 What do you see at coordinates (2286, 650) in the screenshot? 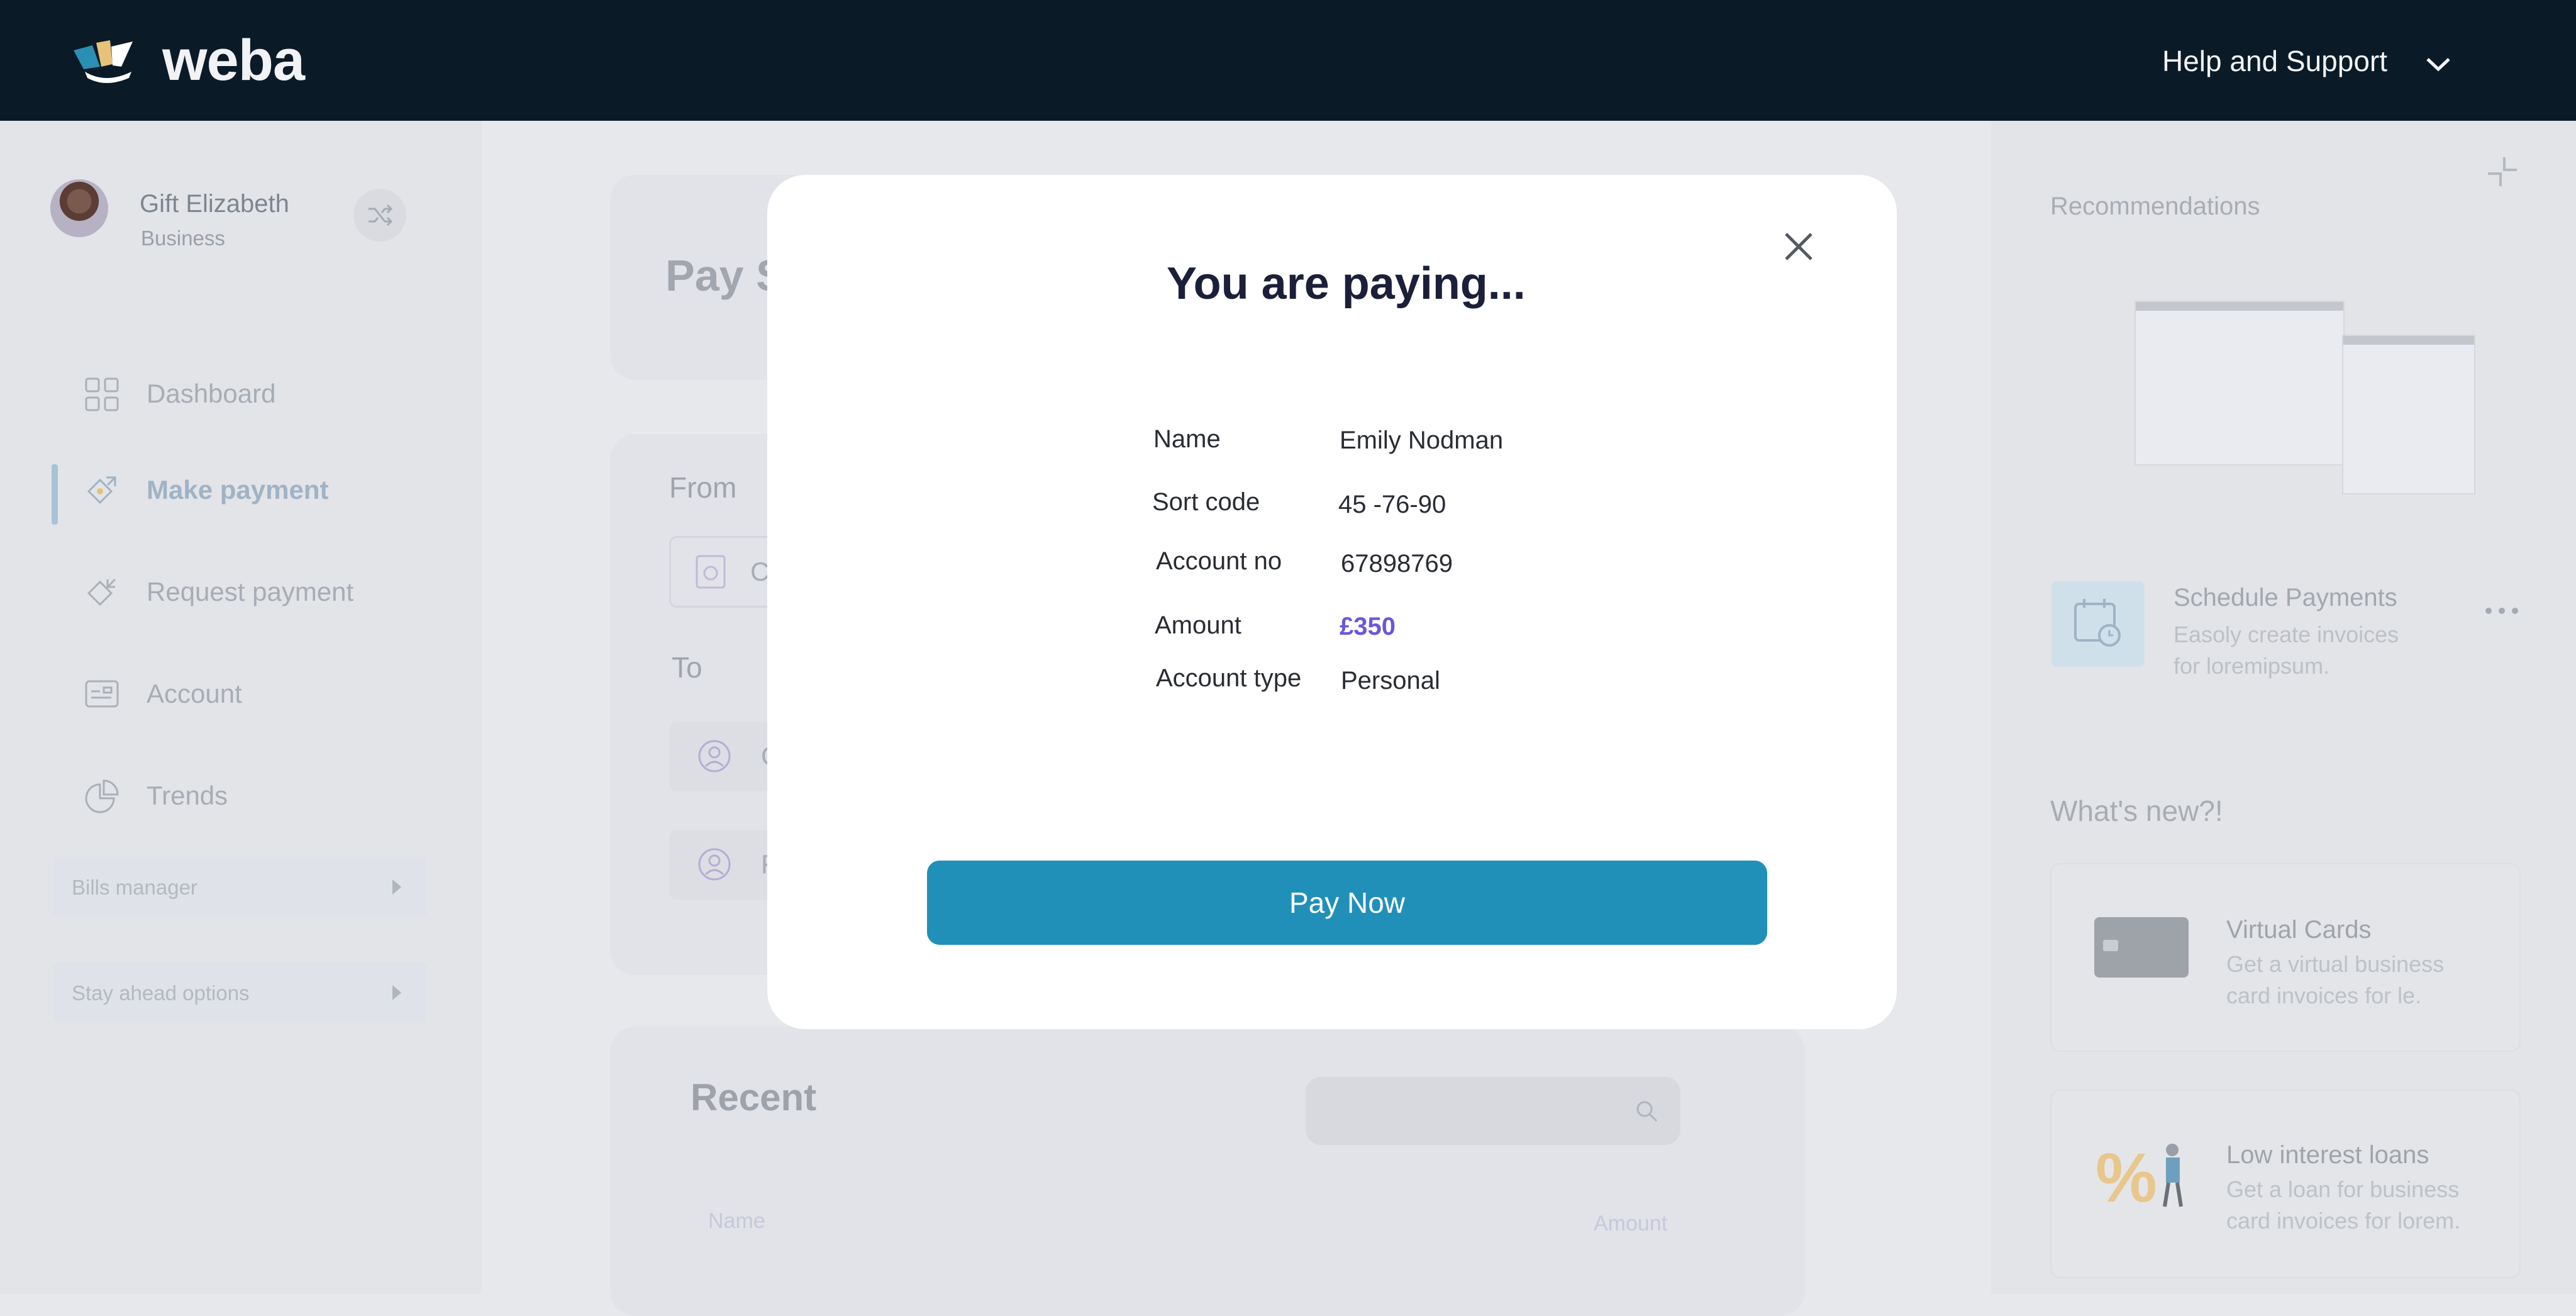
I see `schedule-payments-description: Easoly create invoices for loremipsum.` at bounding box center [2286, 650].